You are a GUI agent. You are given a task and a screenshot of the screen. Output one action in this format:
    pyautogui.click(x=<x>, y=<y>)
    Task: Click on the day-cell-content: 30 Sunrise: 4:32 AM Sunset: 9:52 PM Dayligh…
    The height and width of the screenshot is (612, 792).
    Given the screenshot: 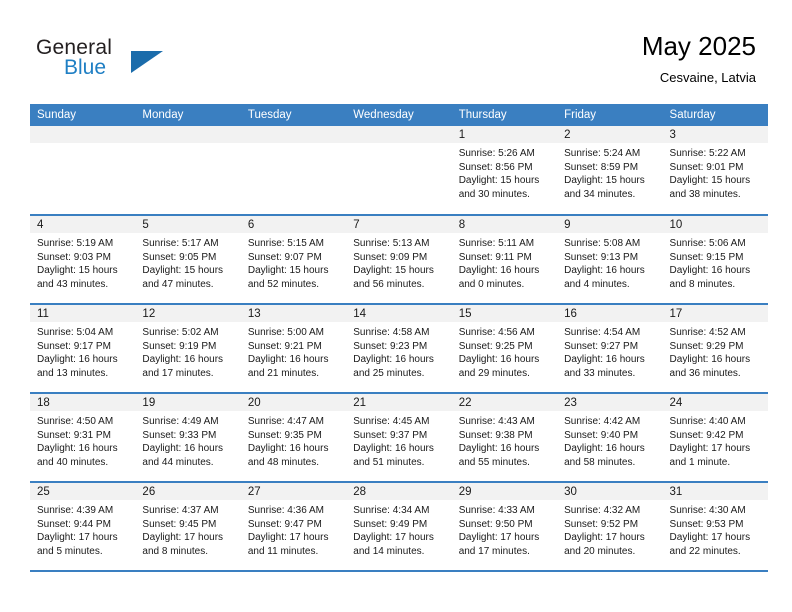 What is the action you would take?
    pyautogui.click(x=610, y=526)
    